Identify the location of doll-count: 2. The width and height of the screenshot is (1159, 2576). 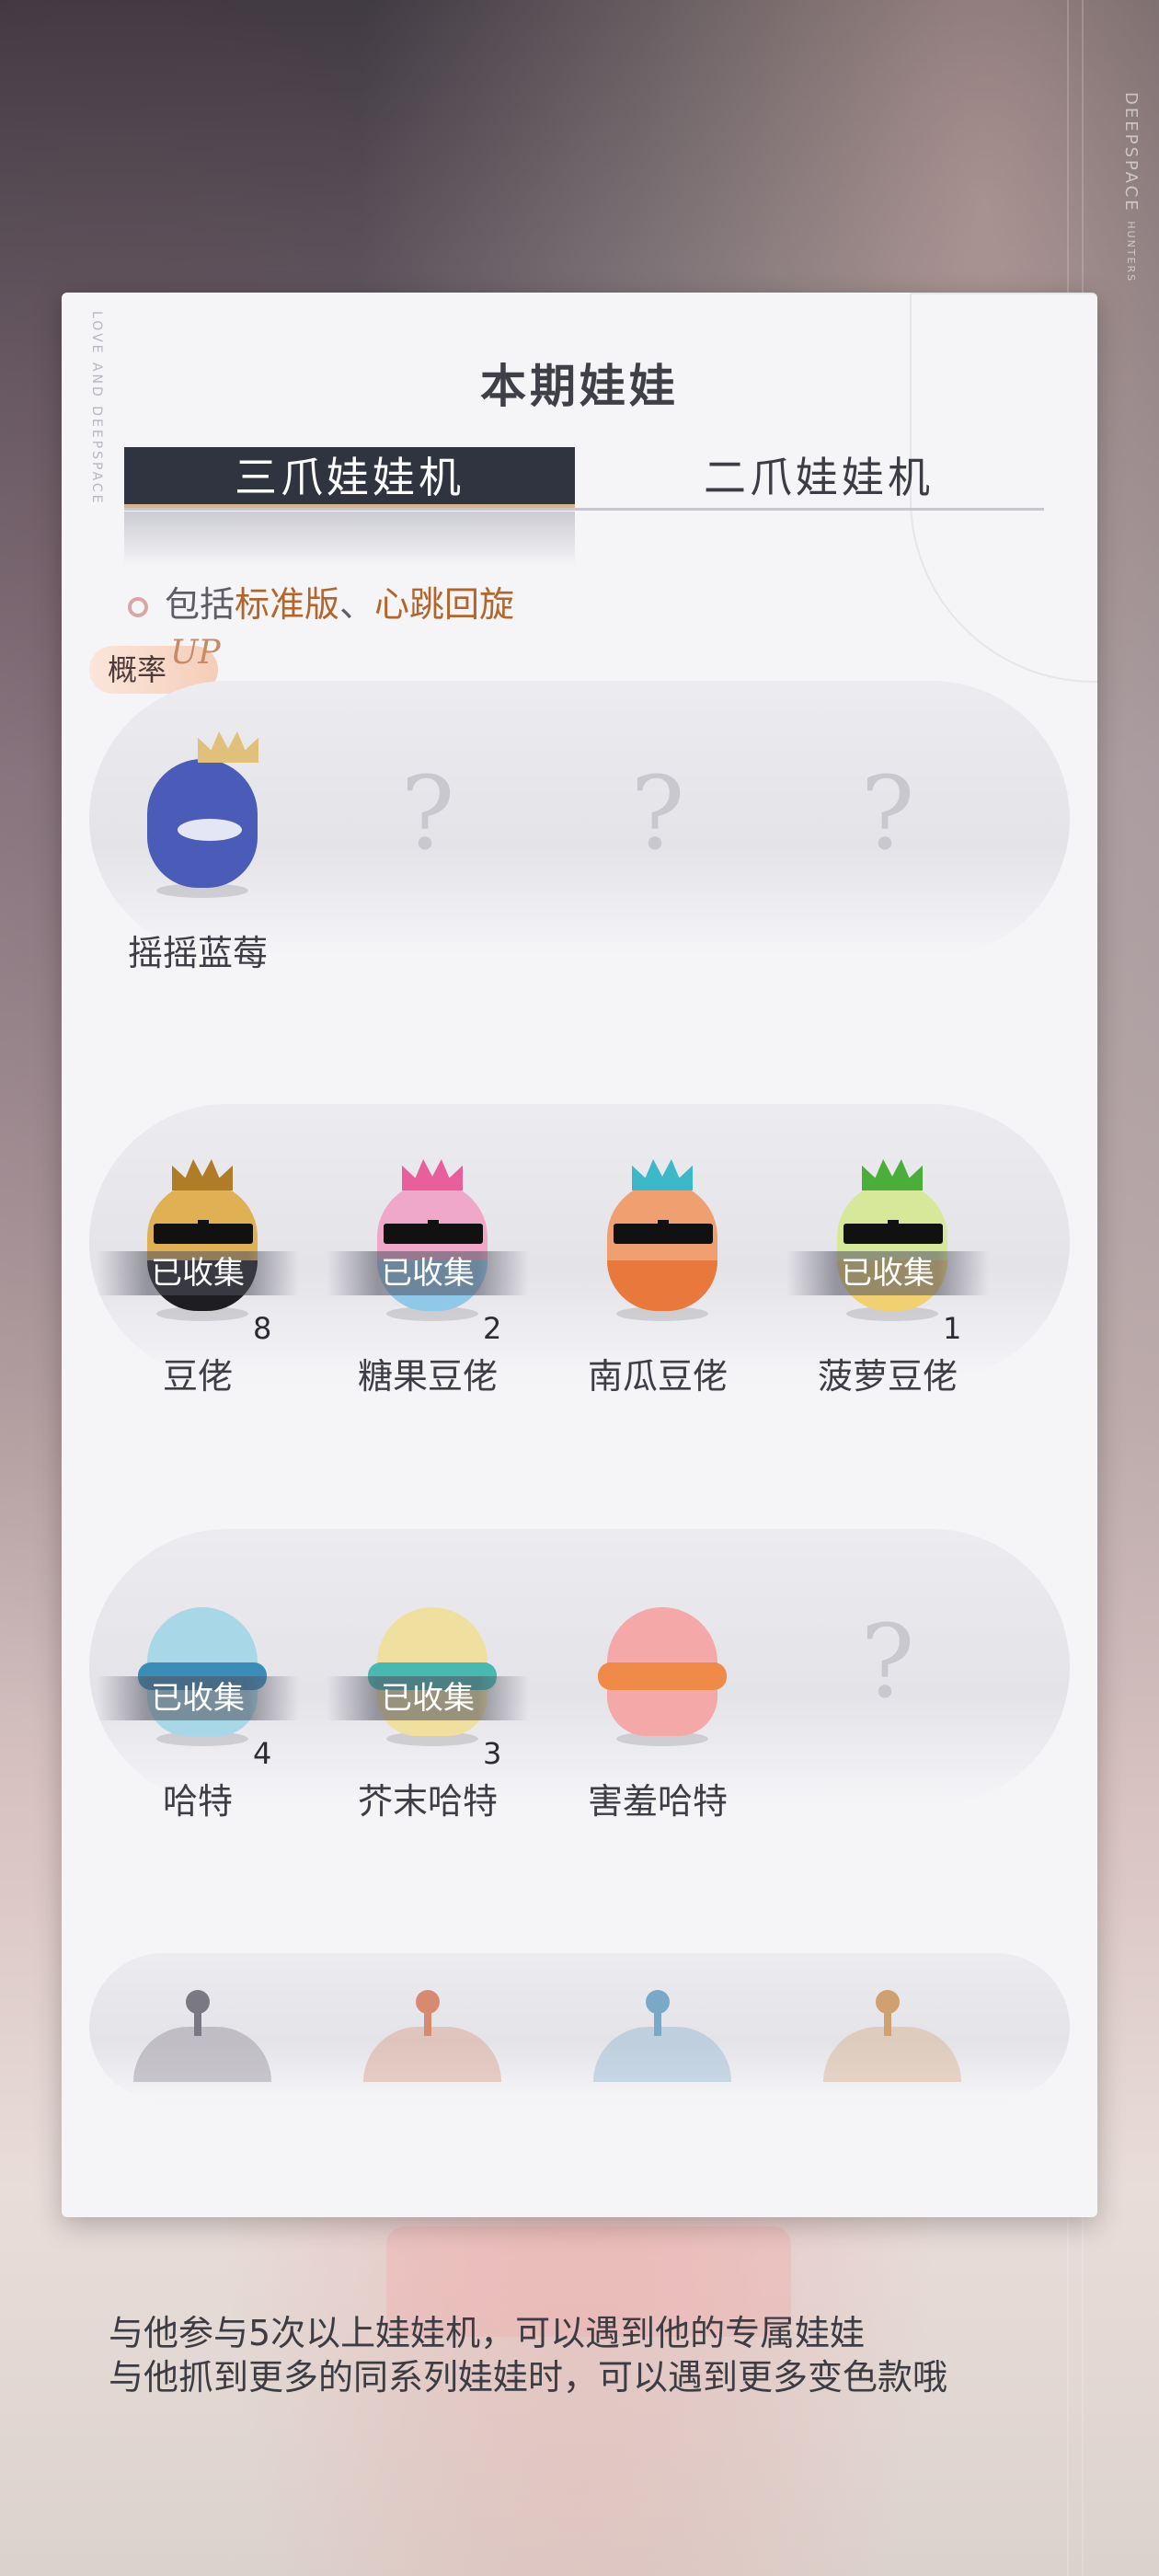
(492, 1328).